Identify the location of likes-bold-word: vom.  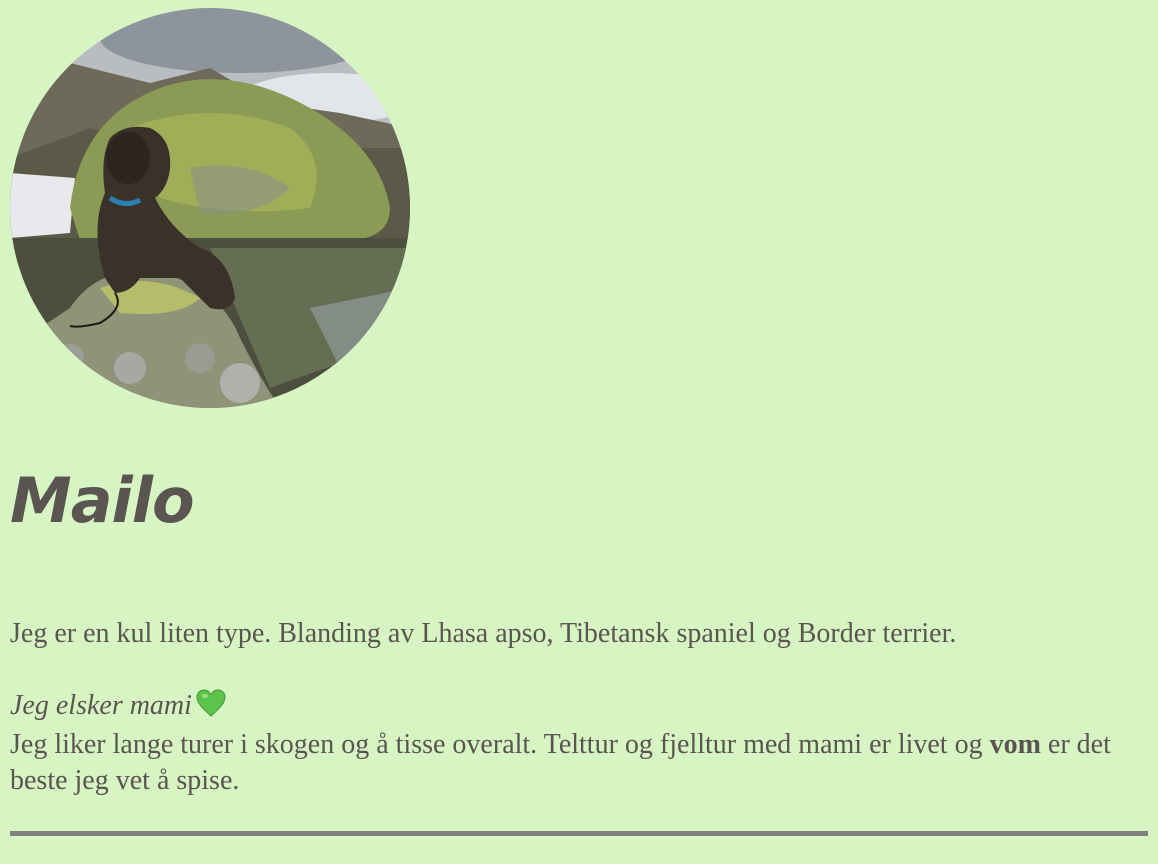
(1015, 744).